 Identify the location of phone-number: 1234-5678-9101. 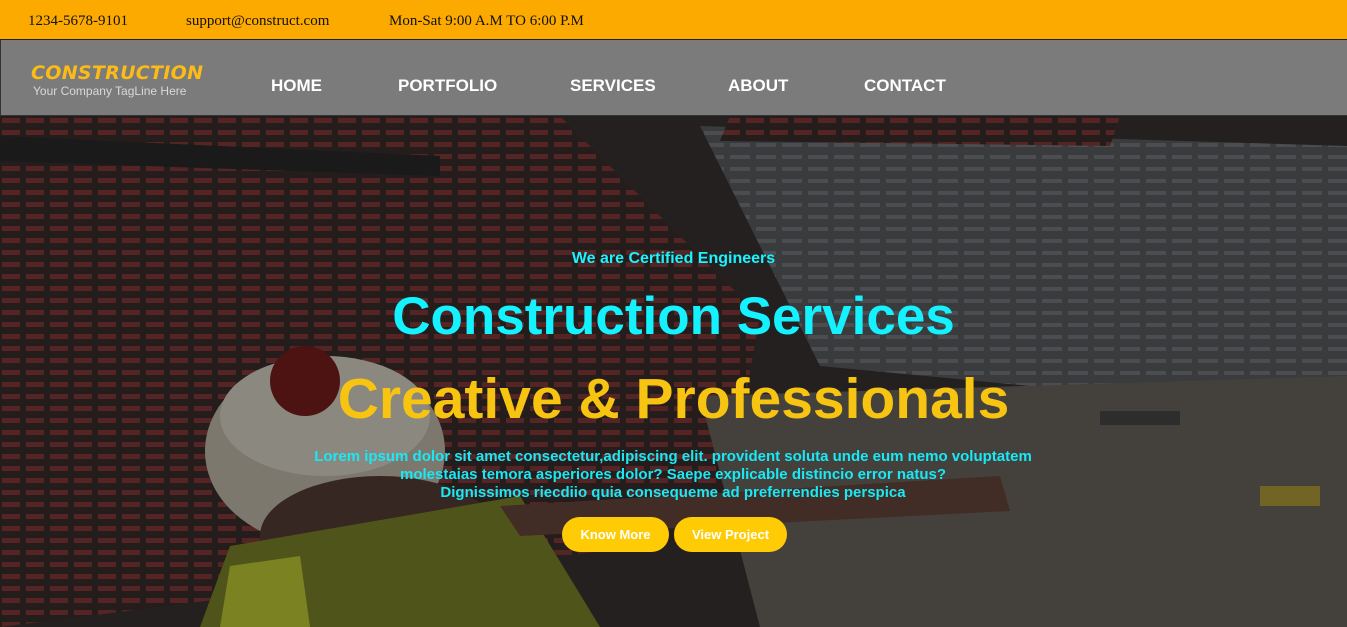
(78, 21).